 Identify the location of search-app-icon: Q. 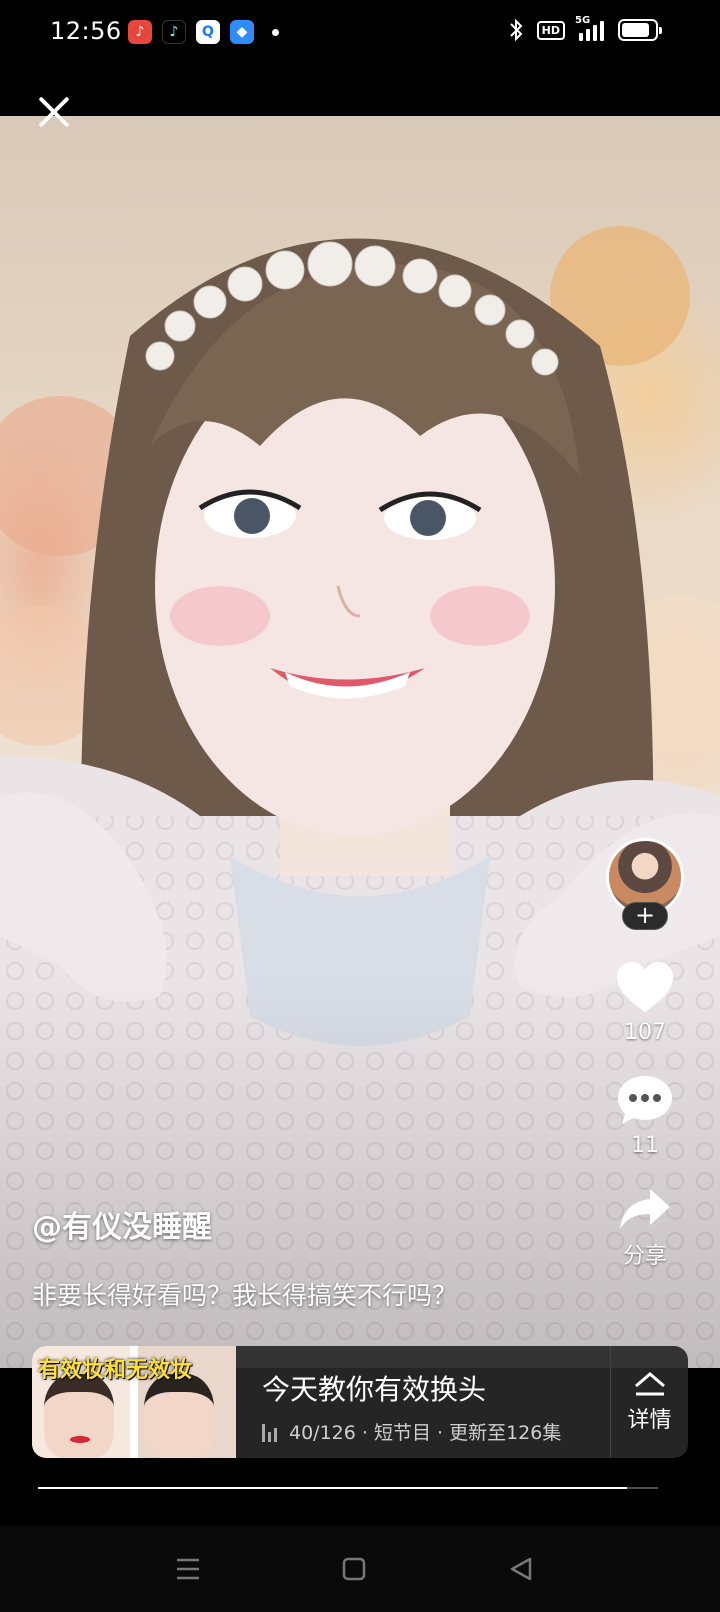
(208, 32).